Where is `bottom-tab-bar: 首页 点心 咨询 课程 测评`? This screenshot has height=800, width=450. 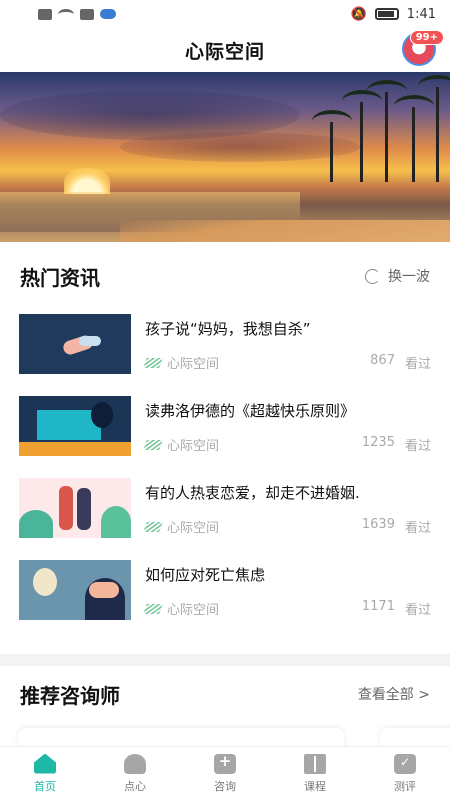 bottom-tab-bar: 首页 点心 咨询 课程 测评 is located at coordinates (225, 773).